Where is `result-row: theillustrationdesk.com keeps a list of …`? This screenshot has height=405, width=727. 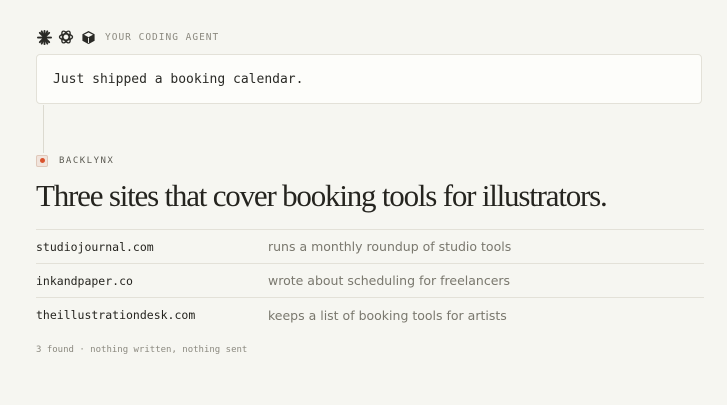 result-row: theillustrationdesk.com keeps a list of … is located at coordinates (370, 315).